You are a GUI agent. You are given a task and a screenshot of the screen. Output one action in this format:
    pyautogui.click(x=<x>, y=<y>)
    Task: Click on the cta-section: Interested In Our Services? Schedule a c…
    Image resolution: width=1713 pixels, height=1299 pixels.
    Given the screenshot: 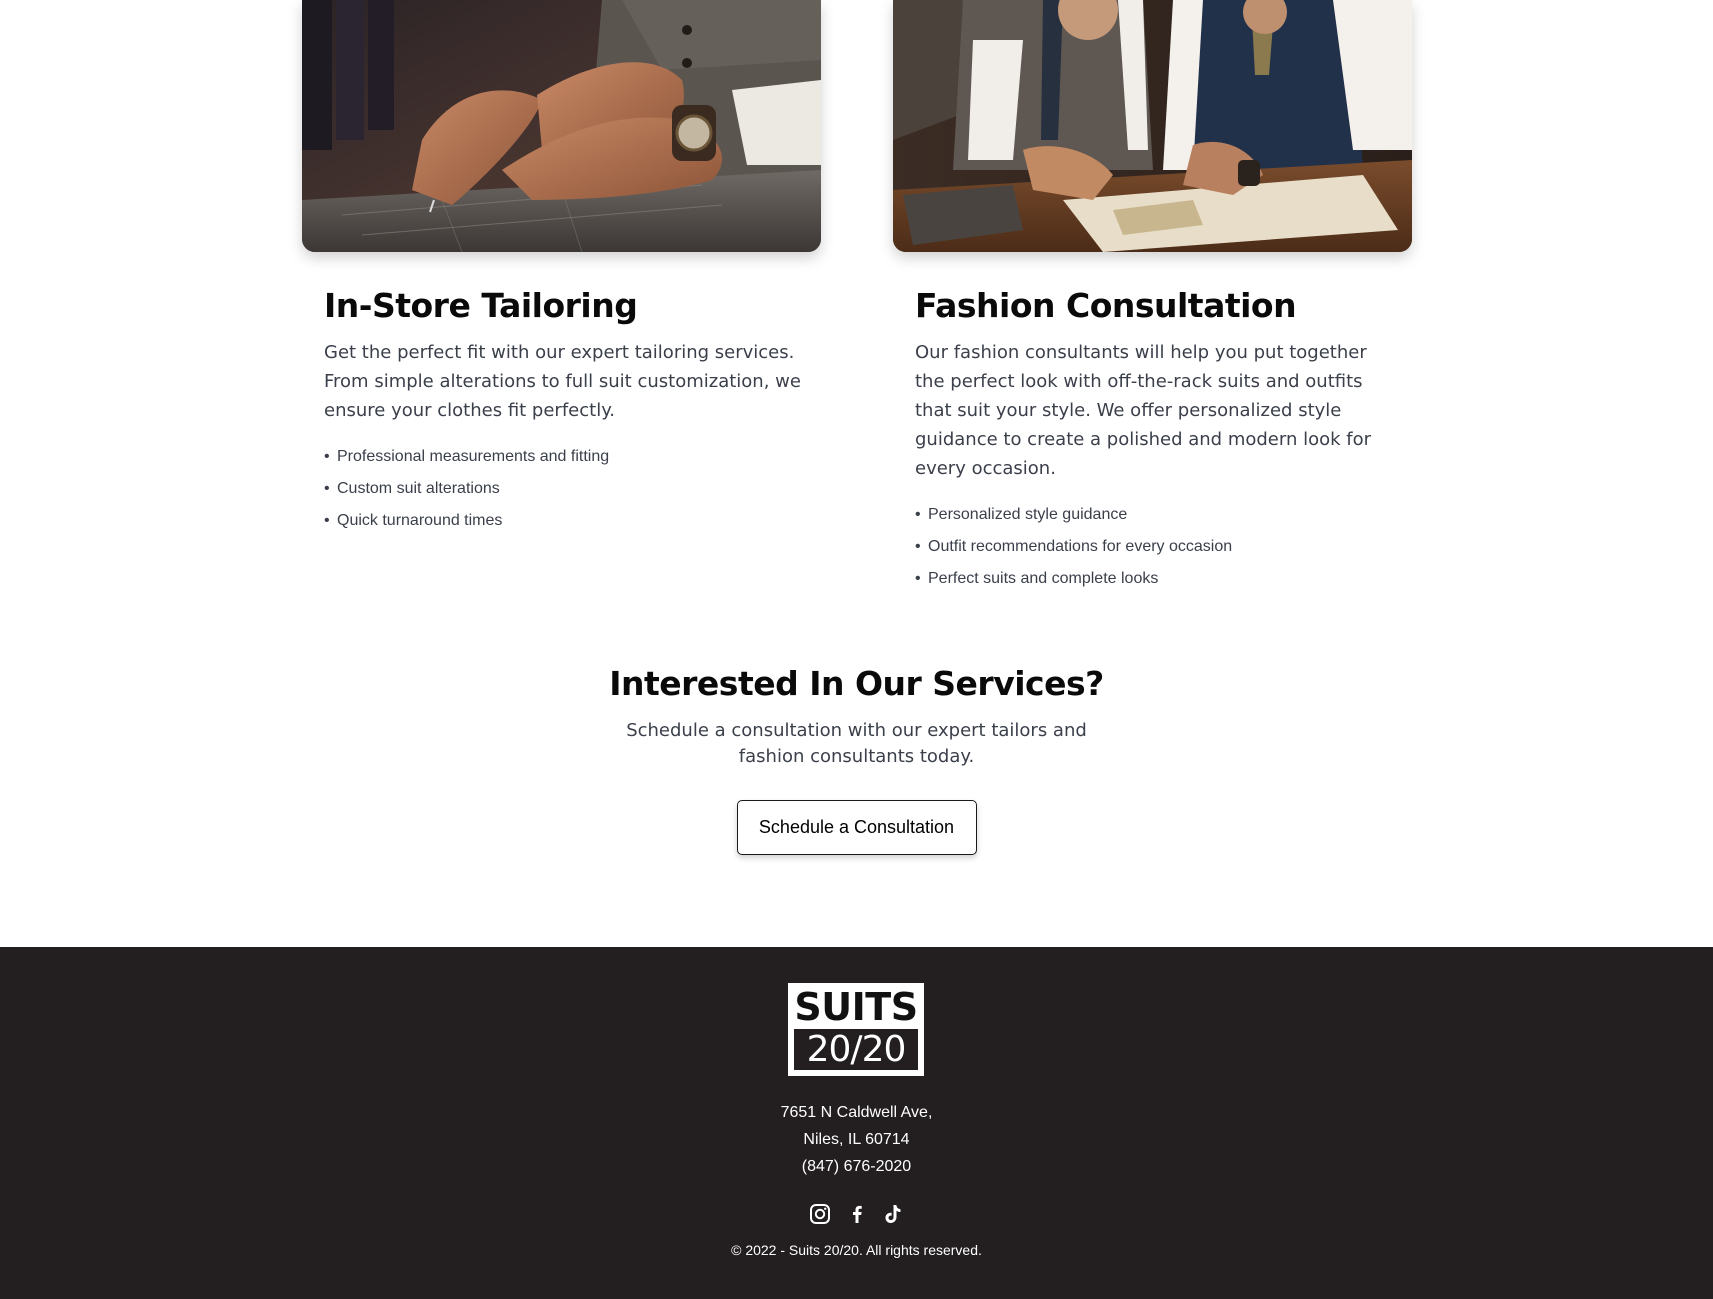 What is the action you would take?
    pyautogui.click(x=856, y=759)
    